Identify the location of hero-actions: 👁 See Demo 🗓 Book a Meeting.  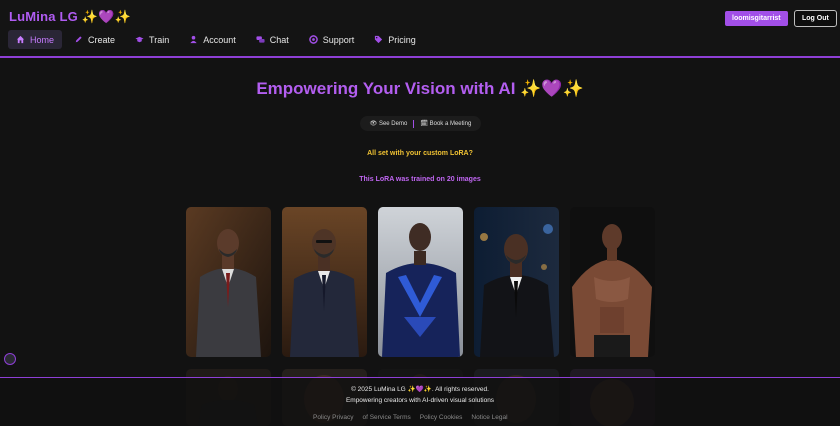
(420, 123).